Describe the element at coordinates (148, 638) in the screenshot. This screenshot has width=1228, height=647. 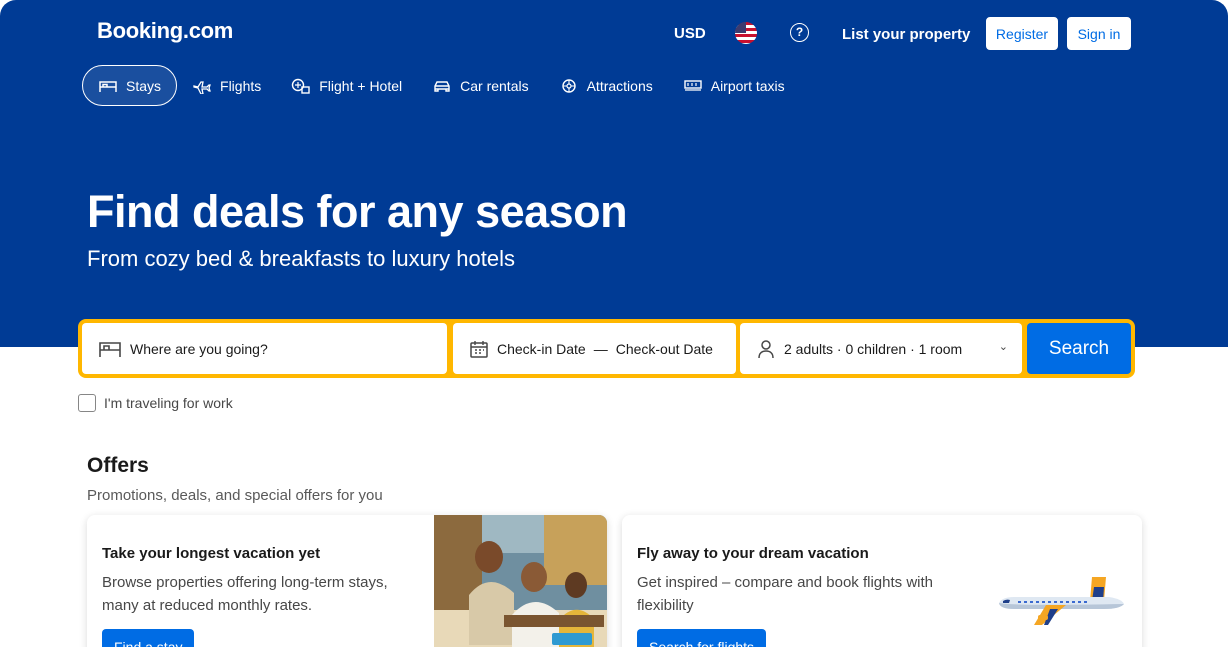
I see `find-a-stay-button: Find a stay` at that location.